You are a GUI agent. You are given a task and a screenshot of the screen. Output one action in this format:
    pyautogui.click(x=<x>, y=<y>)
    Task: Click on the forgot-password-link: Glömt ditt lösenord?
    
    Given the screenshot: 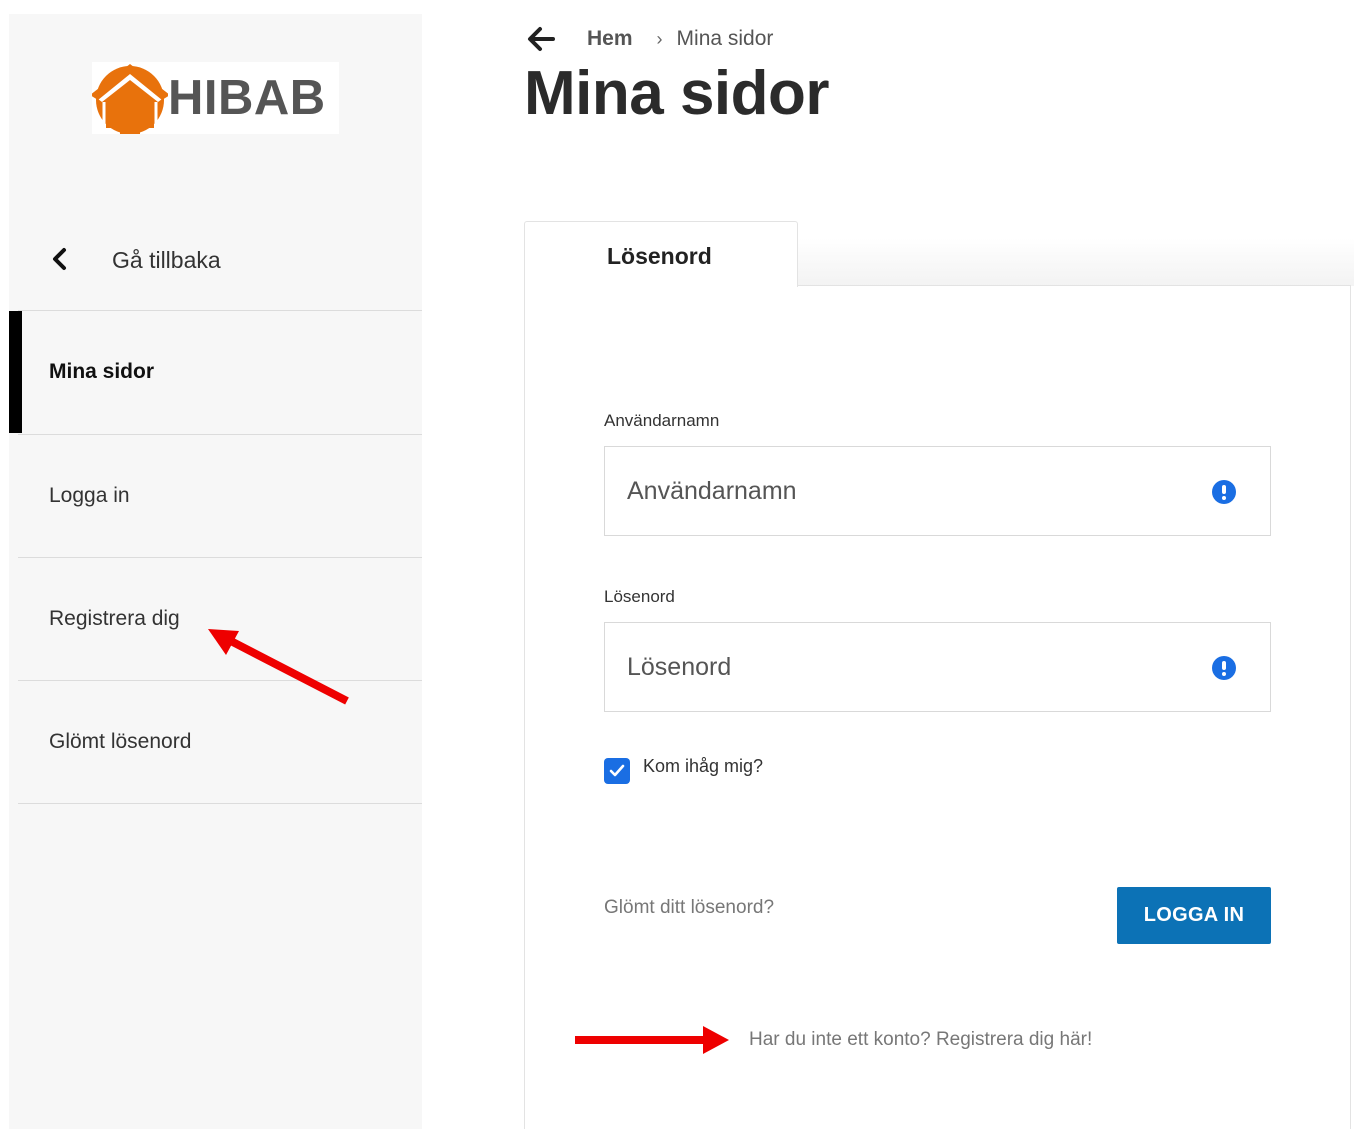 What is the action you would take?
    pyautogui.click(x=689, y=908)
    